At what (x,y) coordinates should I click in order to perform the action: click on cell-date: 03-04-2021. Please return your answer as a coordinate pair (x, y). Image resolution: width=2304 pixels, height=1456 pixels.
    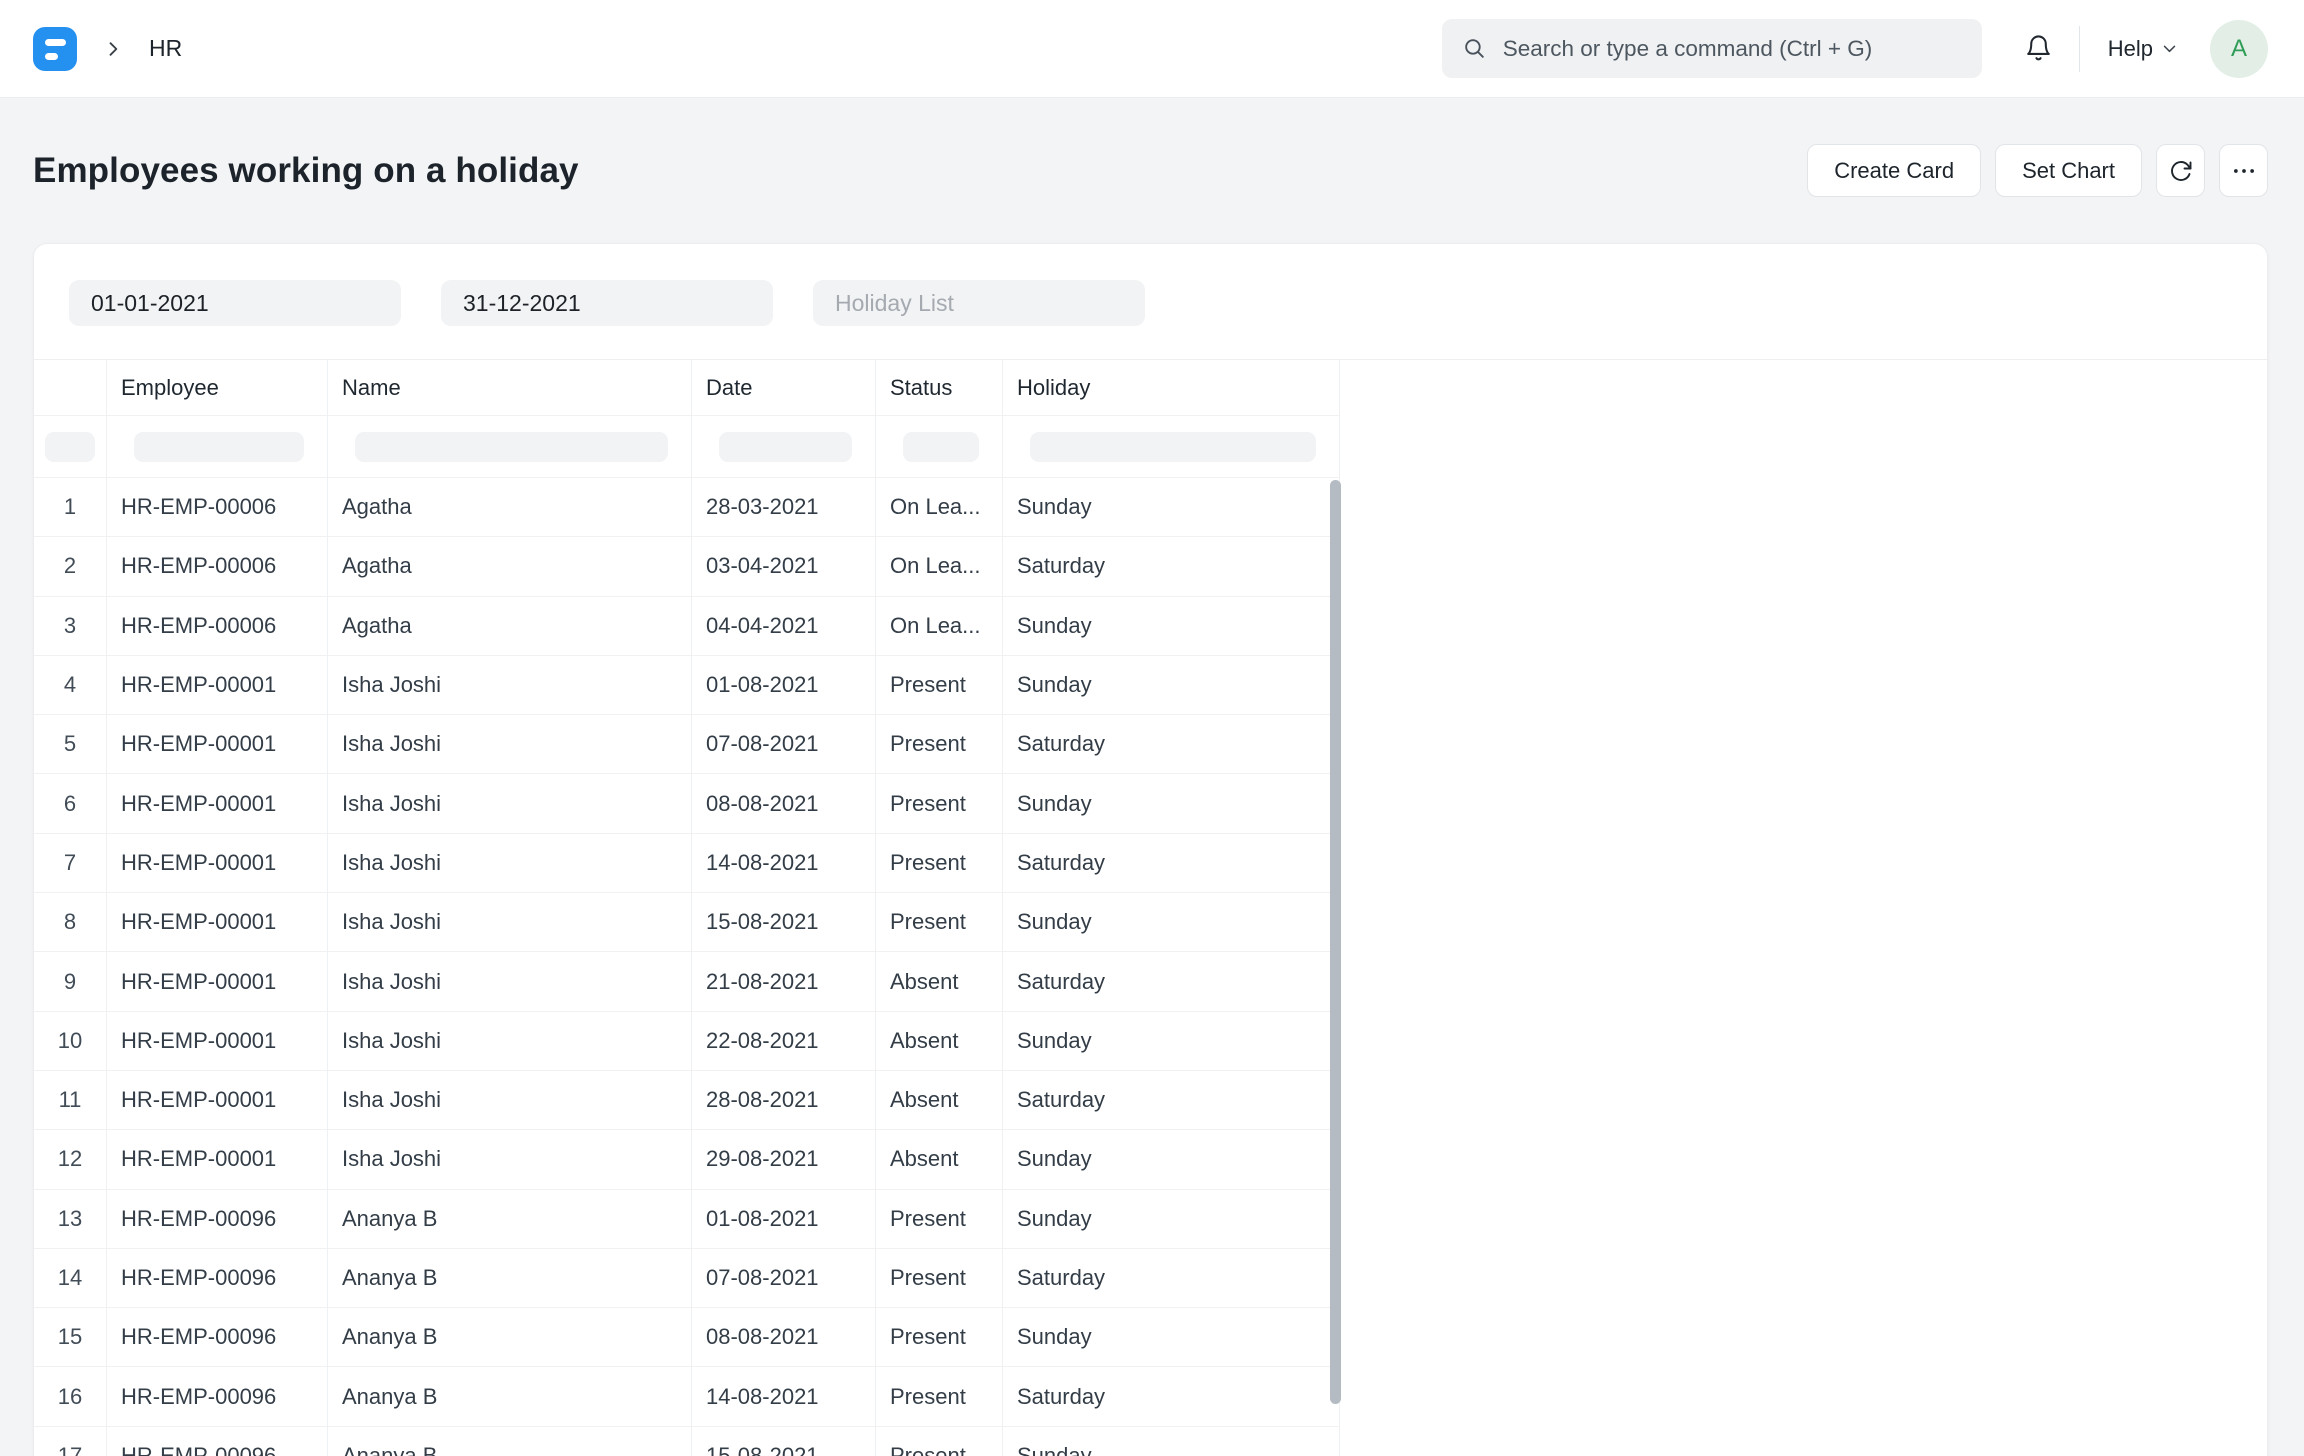
    Looking at the image, I should click on (784, 567).